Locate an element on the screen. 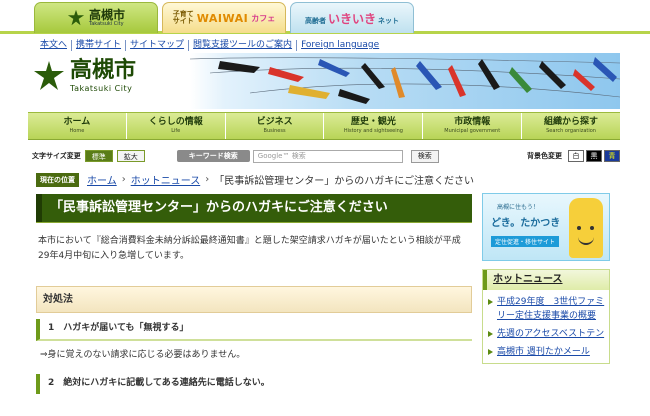 The image size is (650, 416). page-title: 「民事訴訟管理センター」からのハガキにご注意ください is located at coordinates (254, 208).